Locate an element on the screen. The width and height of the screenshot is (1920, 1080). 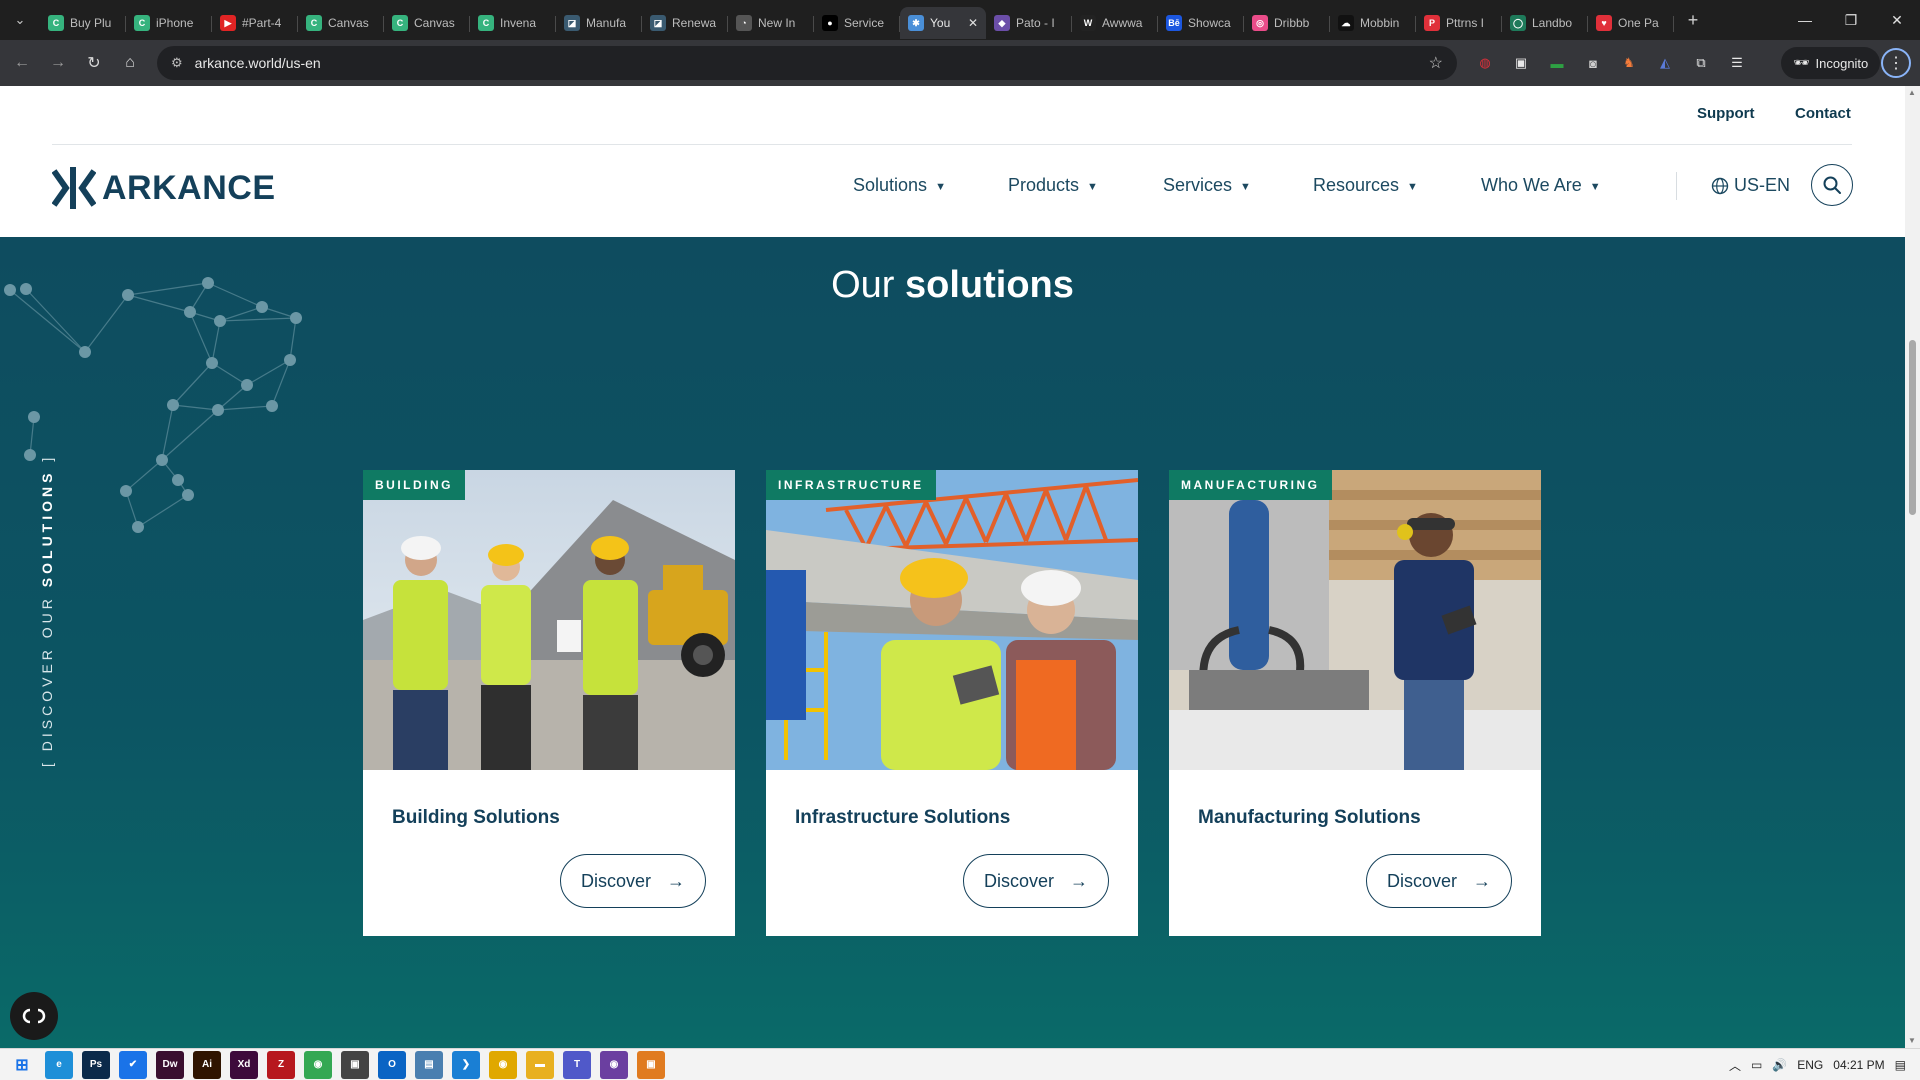
nav-solutions: Solutions ▼ is located at coordinates (899, 185).